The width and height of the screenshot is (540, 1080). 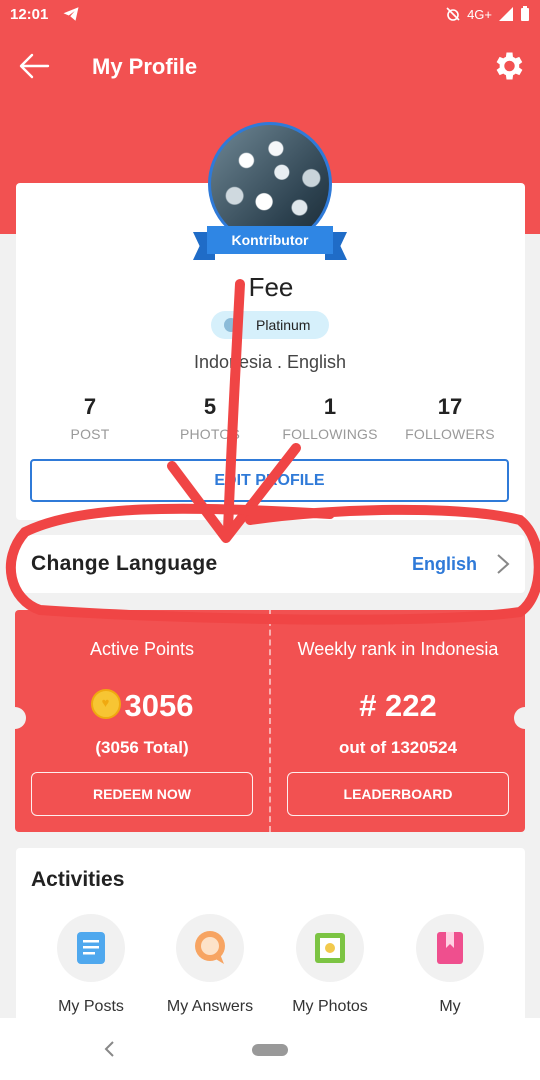 I want to click on network-type: 4G+, so click(x=479, y=14).